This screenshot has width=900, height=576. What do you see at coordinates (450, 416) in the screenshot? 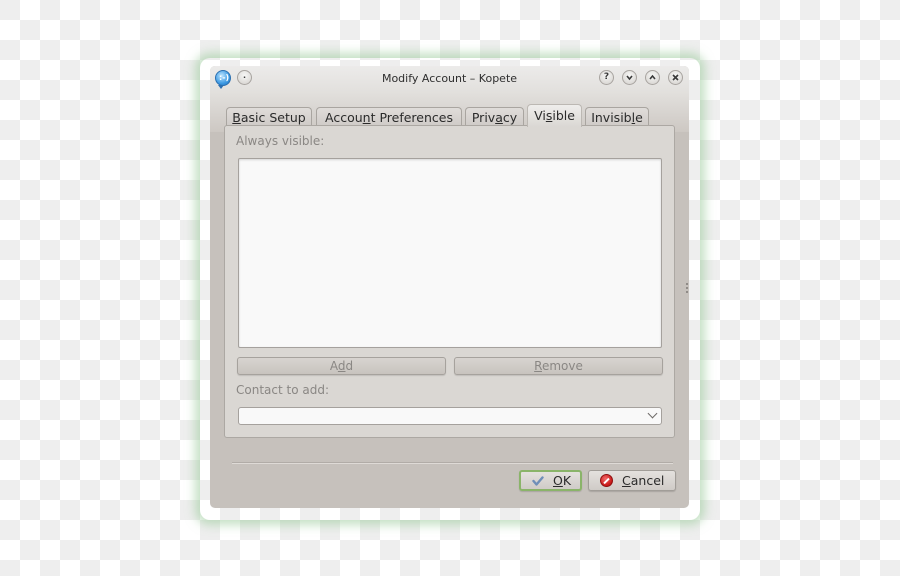
I see `contact-to-add-combobox` at bounding box center [450, 416].